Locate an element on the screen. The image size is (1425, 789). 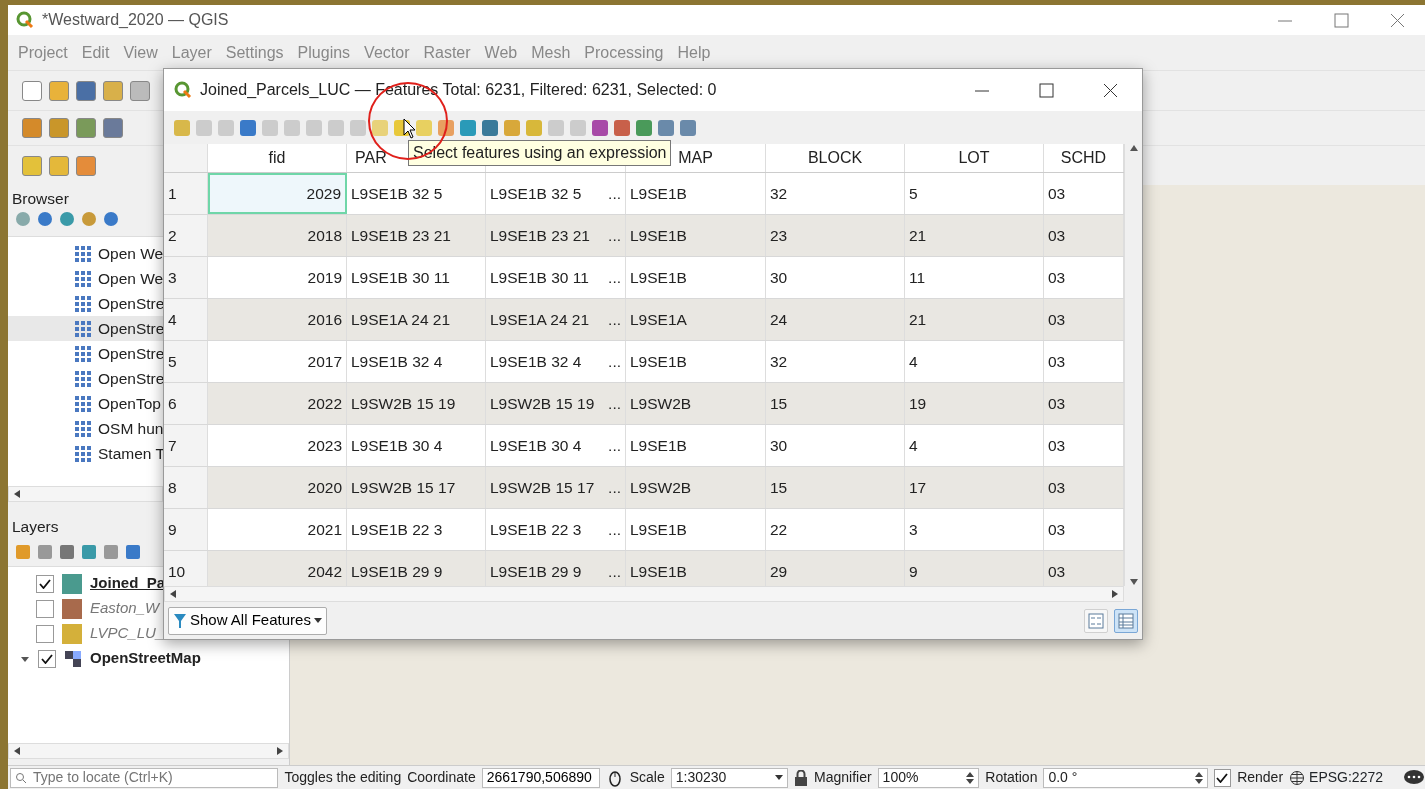
table-cell-text: L9SW2B 15 19 is located at coordinates (542, 403).